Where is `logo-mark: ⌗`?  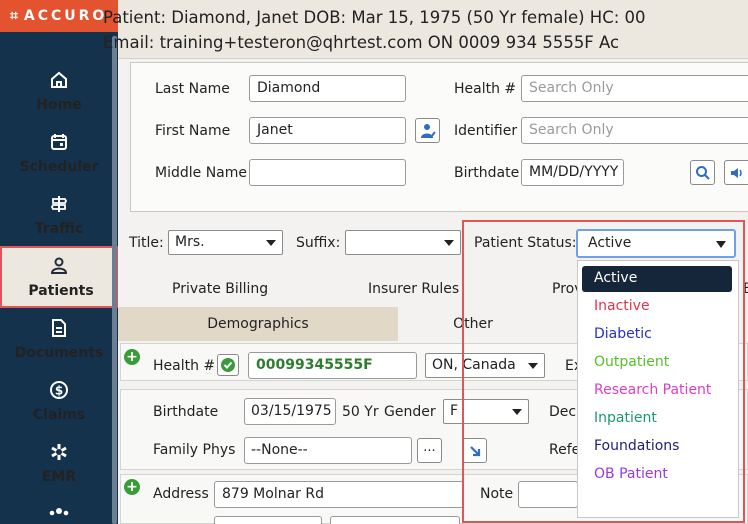 logo-mark: ⌗ is located at coordinates (14, 16).